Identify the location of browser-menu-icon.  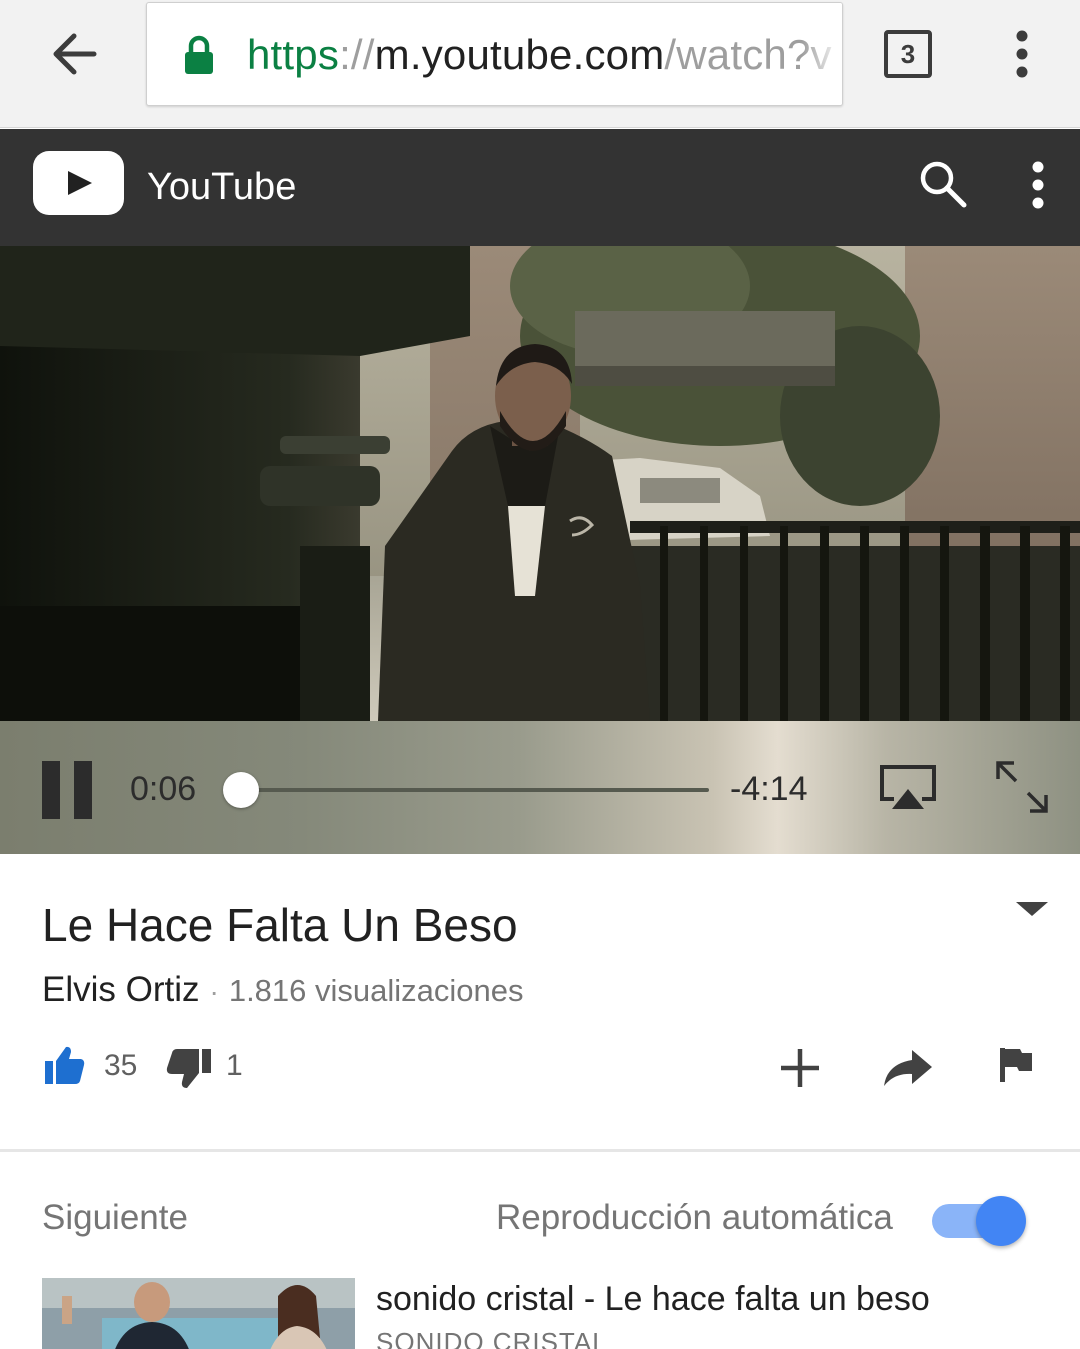
(1022, 54).